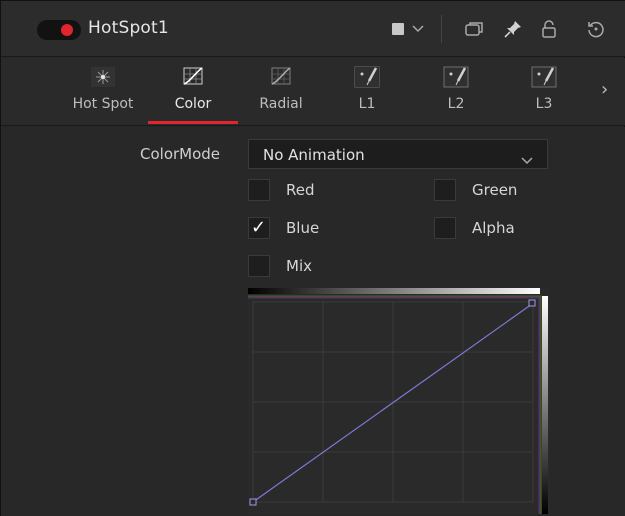 Image resolution: width=625 pixels, height=516 pixels. What do you see at coordinates (398, 154) in the screenshot?
I see `colormode-dropdown: No Animation` at bounding box center [398, 154].